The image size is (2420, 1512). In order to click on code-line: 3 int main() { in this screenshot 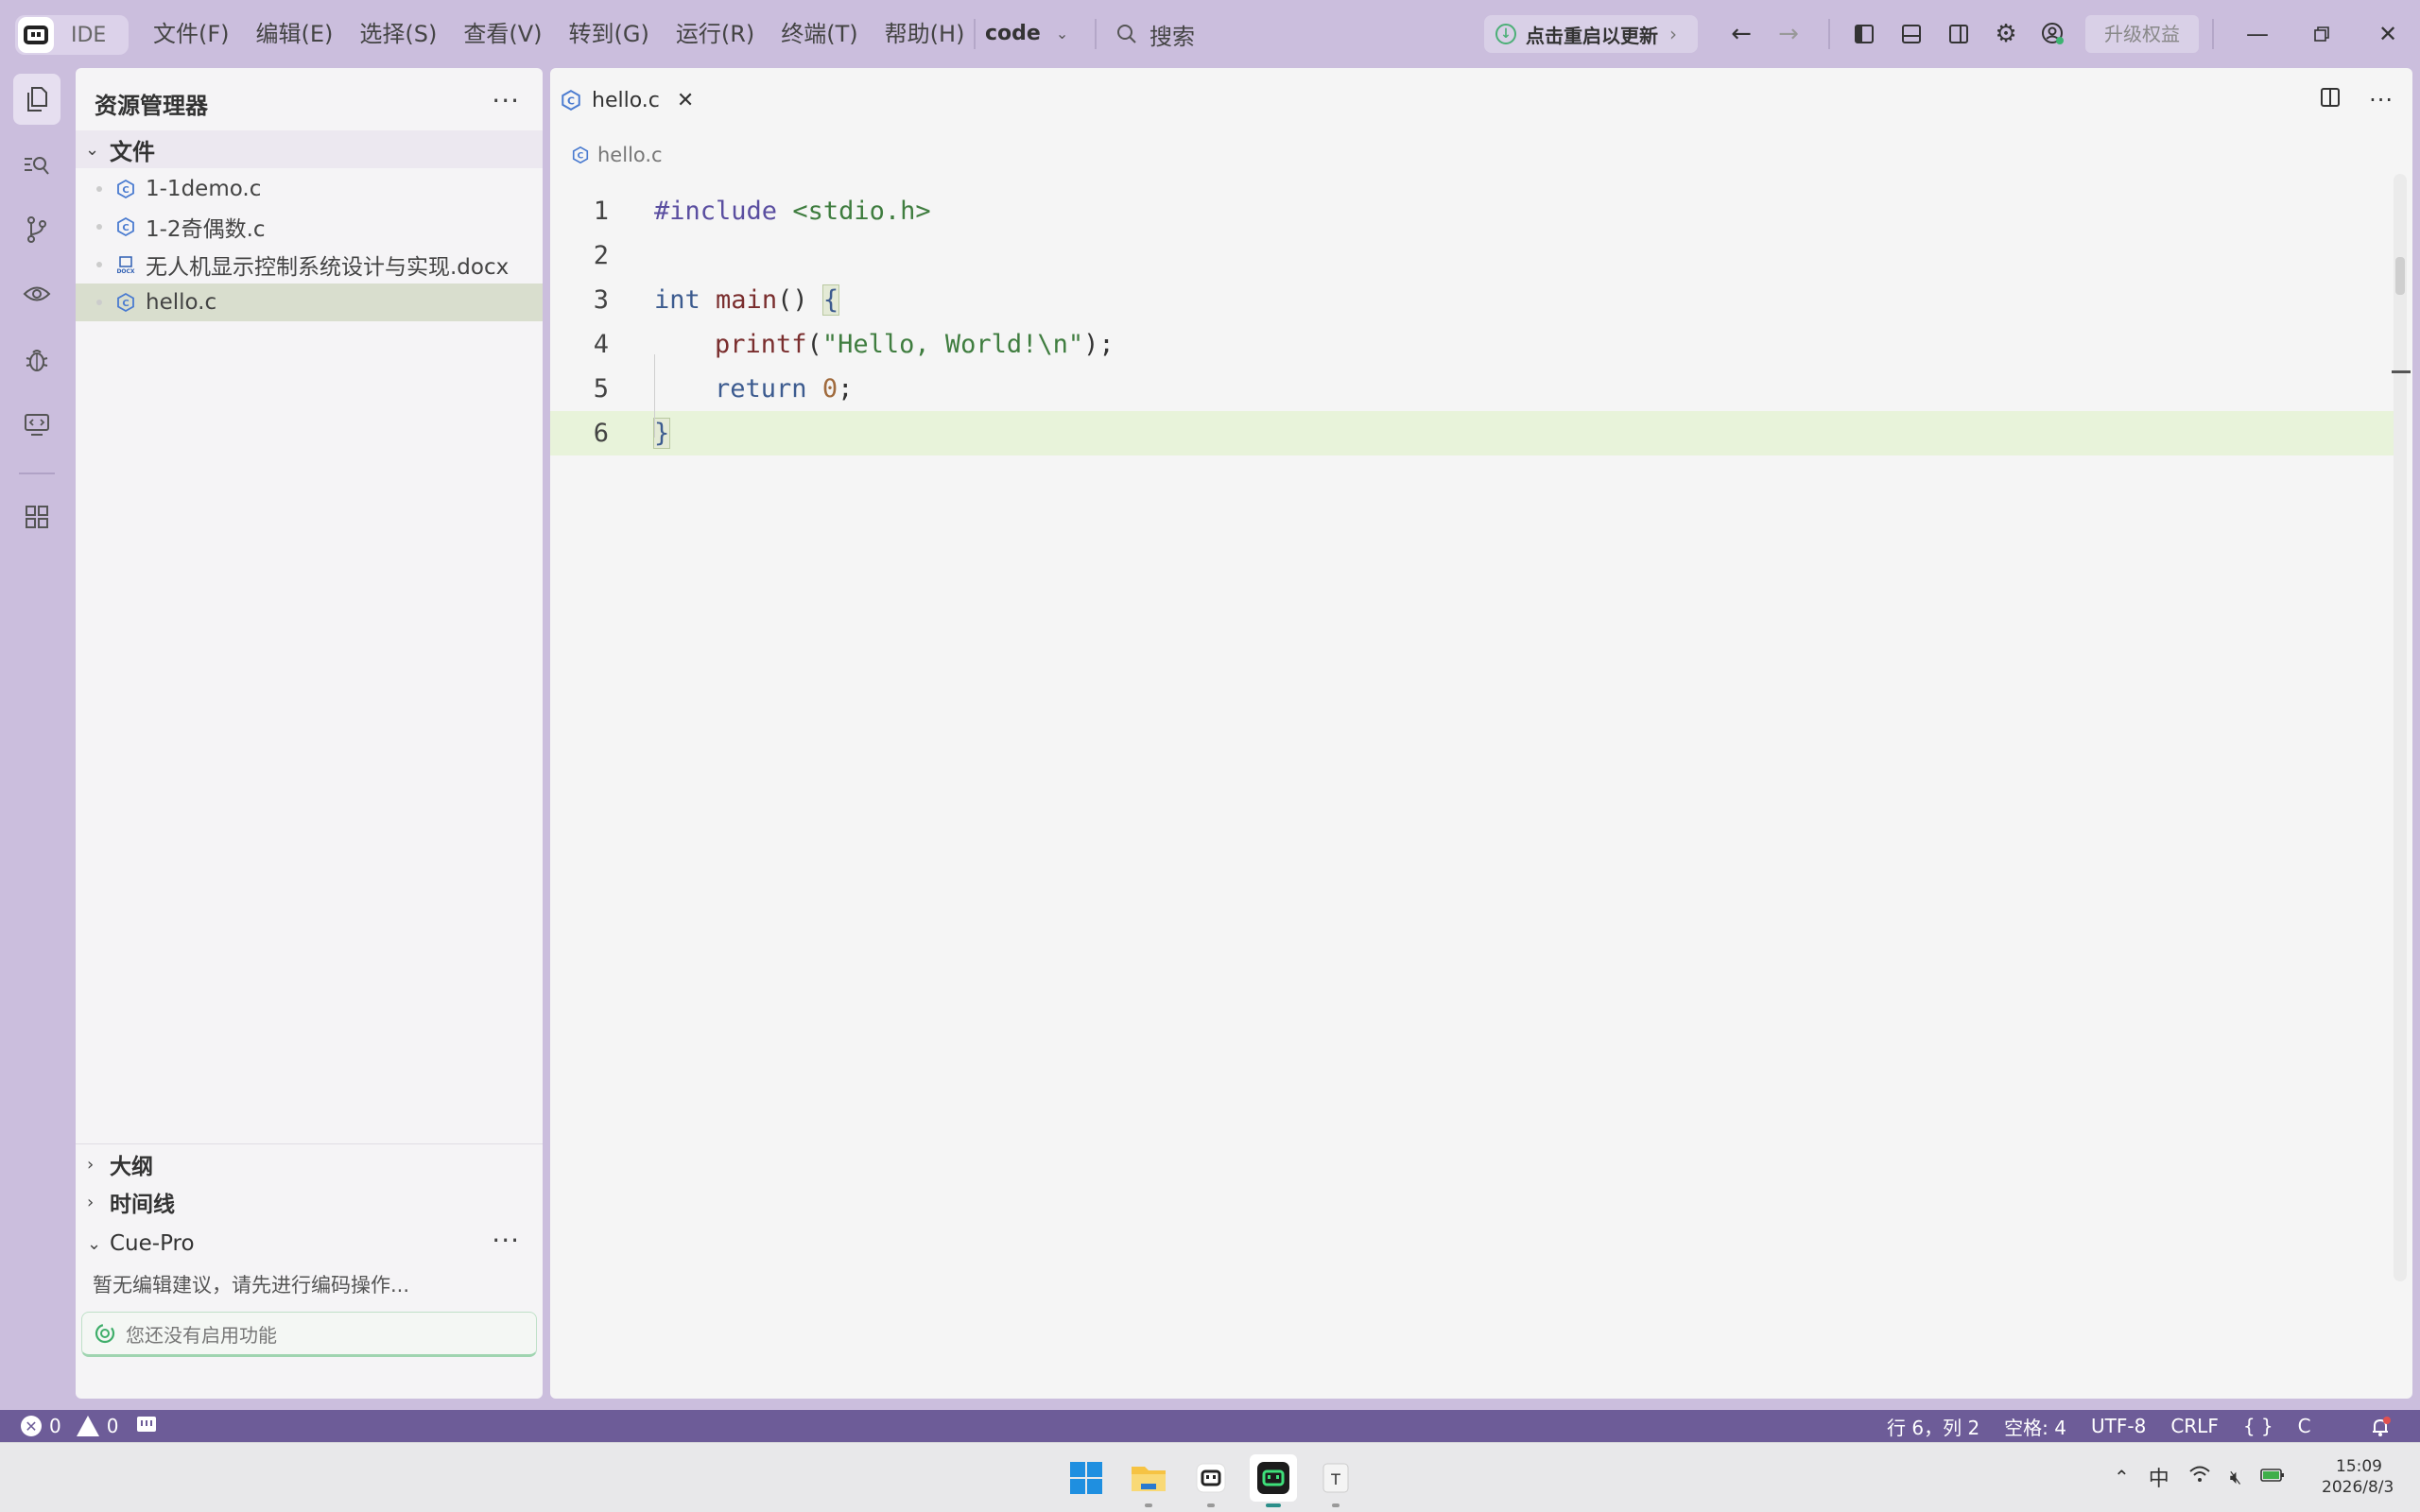, I will do `click(1472, 300)`.